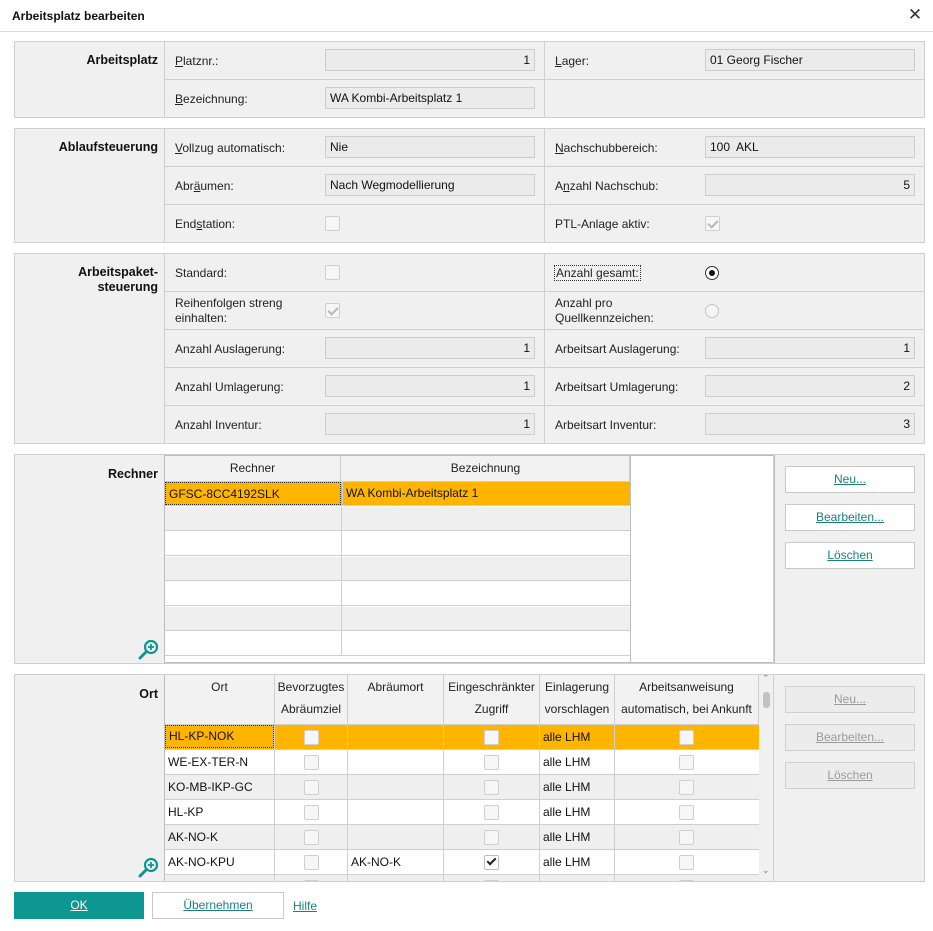 The width and height of the screenshot is (933, 931). Describe the element at coordinates (132, 474) in the screenshot. I see `section-label-rechner: Rechner` at that location.